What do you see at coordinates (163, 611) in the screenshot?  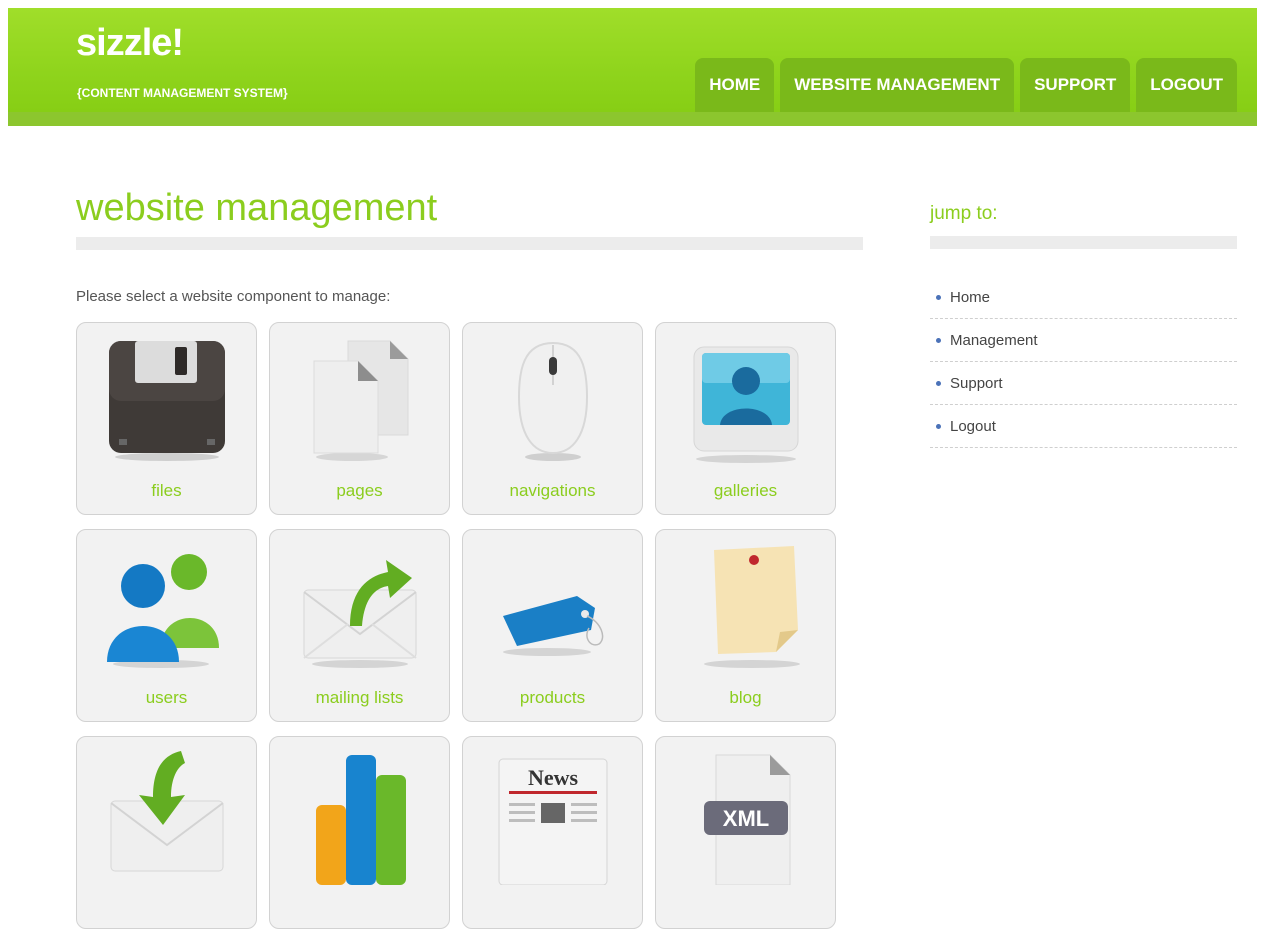 I see `users-icon` at bounding box center [163, 611].